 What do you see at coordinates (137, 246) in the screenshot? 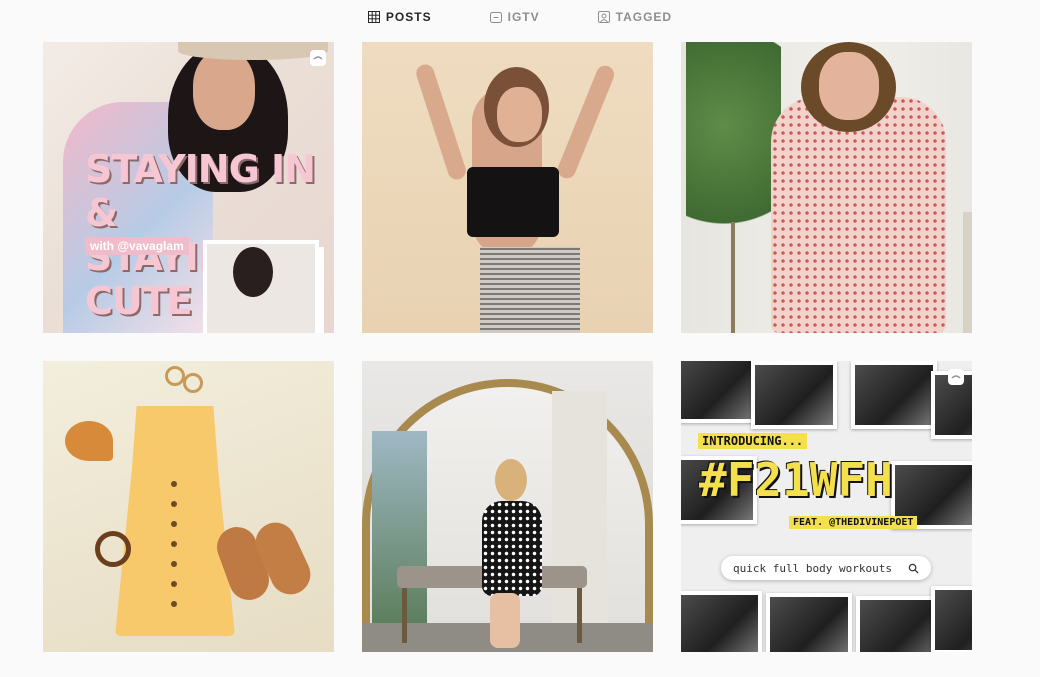
I see `post-subtitle: with @vavaglam` at bounding box center [137, 246].